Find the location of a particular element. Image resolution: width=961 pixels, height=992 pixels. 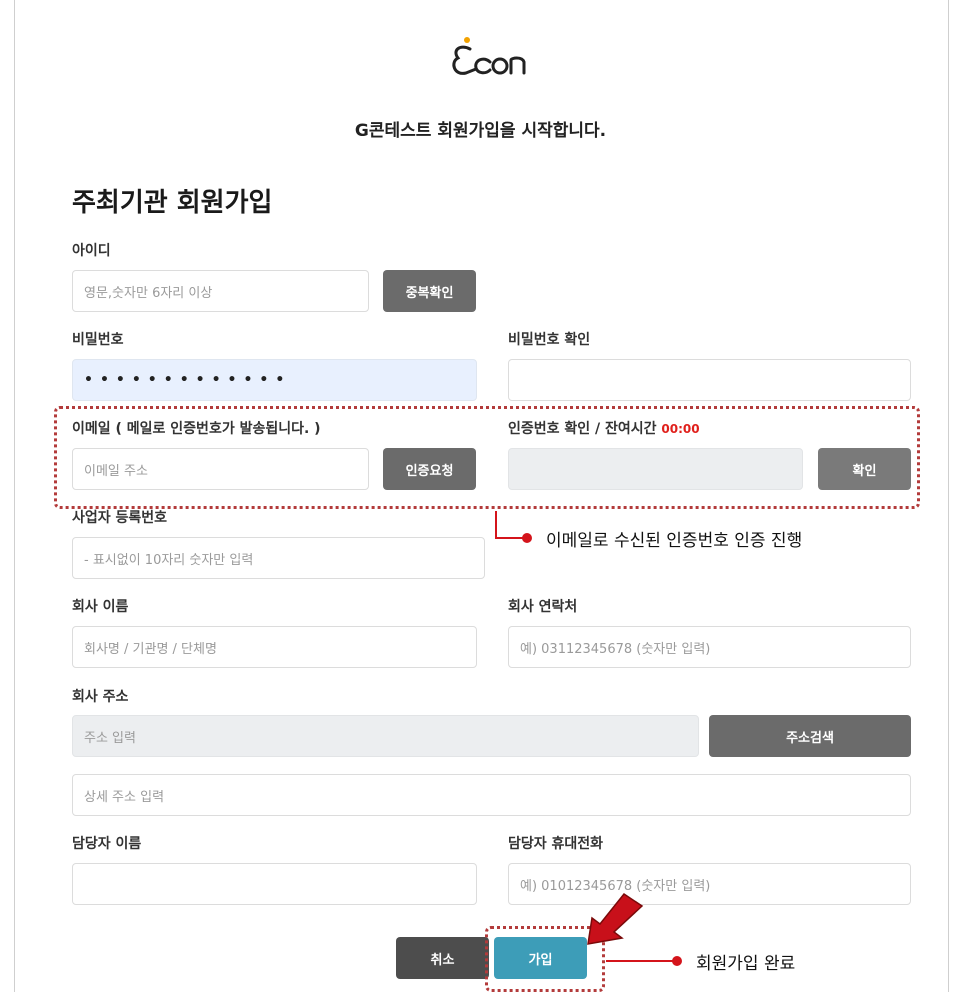

id-label: 아이디 is located at coordinates (91, 251).